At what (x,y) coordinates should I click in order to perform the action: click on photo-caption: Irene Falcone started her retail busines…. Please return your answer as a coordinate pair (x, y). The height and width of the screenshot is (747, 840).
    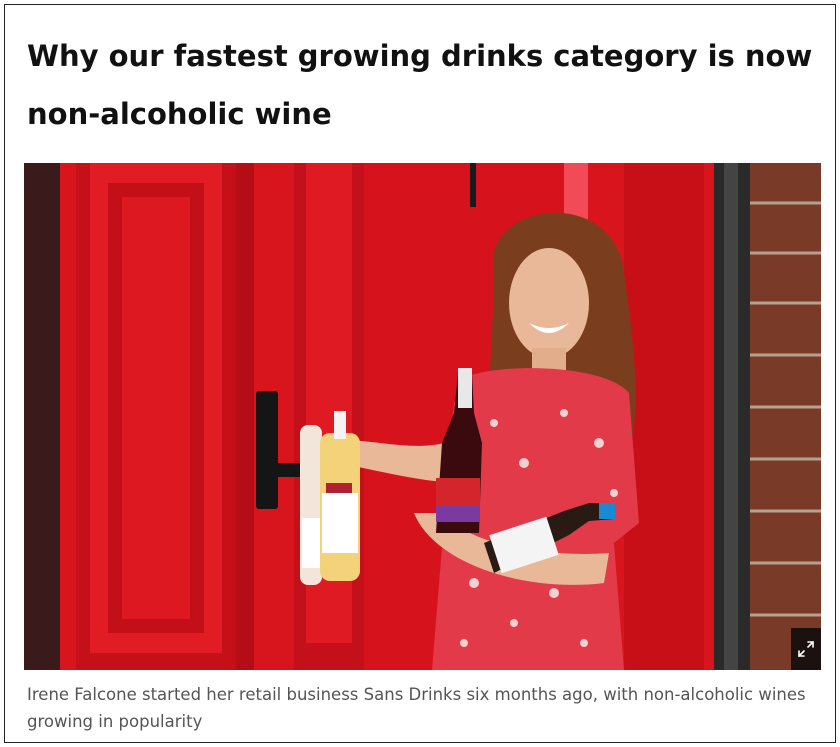
    Looking at the image, I should click on (416, 708).